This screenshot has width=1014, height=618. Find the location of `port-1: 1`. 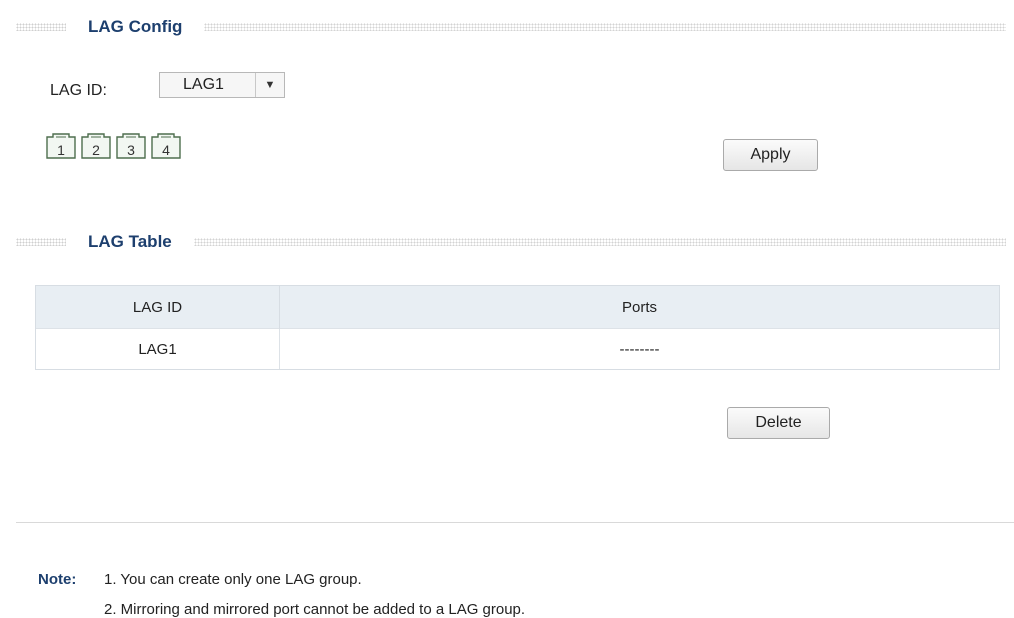

port-1: 1 is located at coordinates (61, 146).